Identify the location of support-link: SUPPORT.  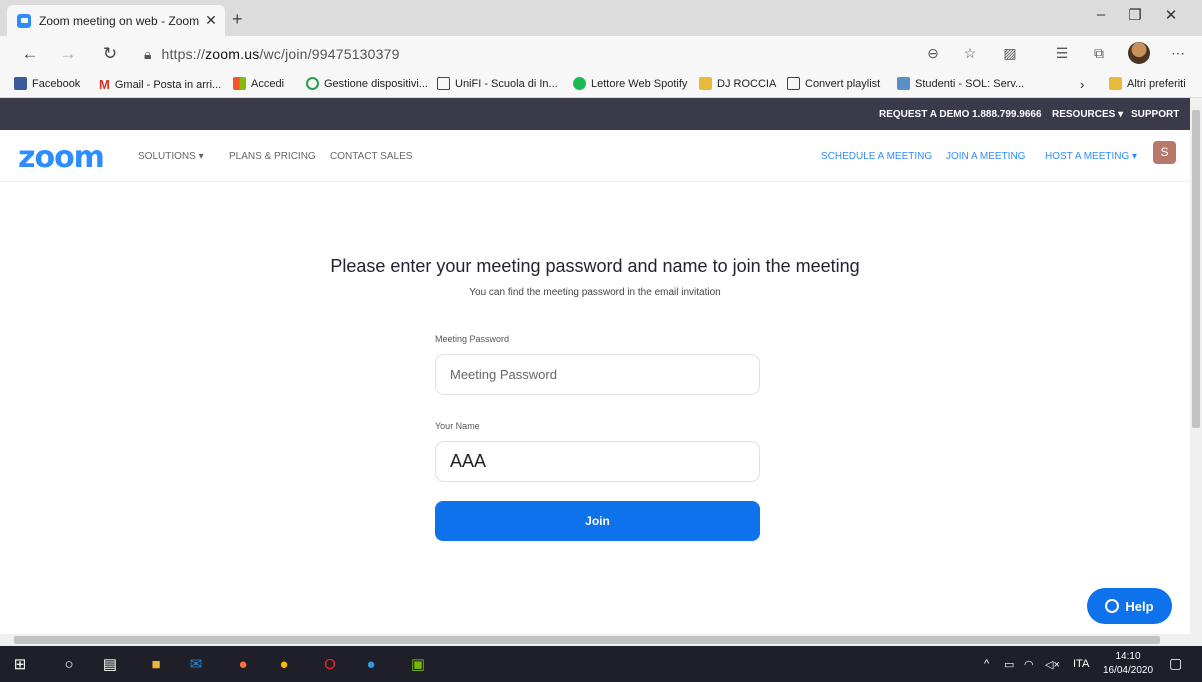
(1155, 114).